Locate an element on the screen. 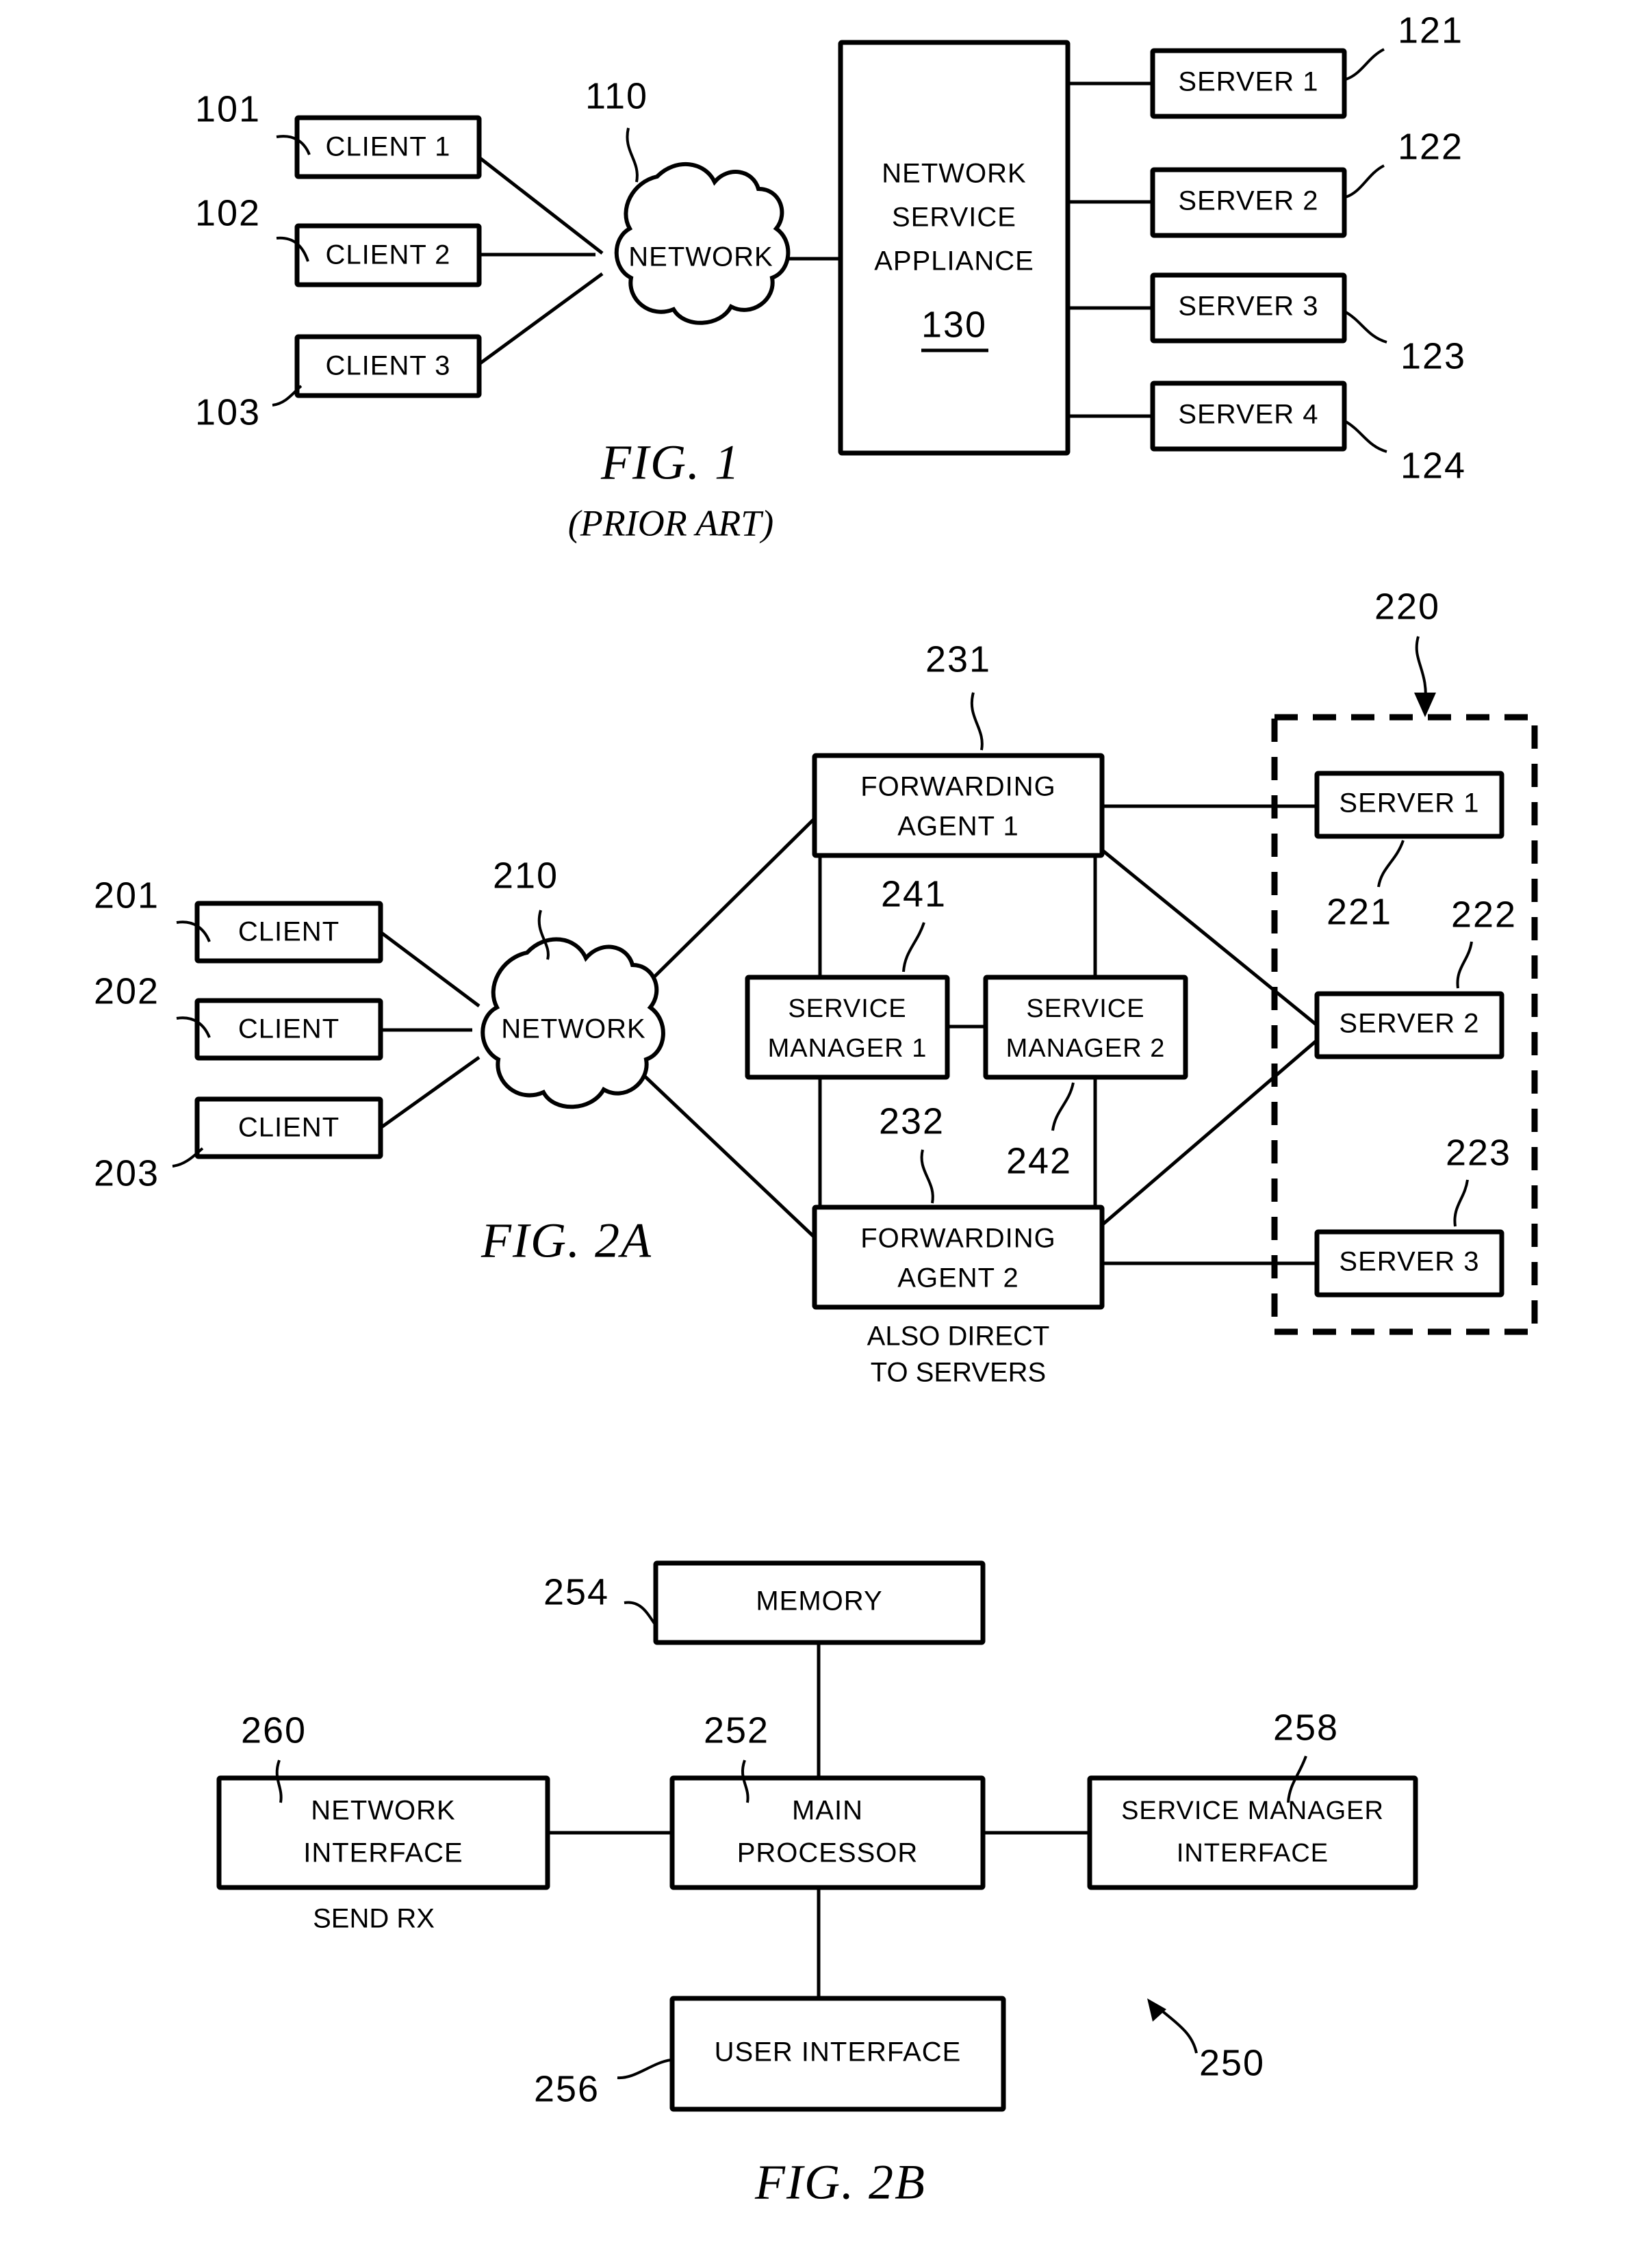 The image size is (1640, 2268). fig2b-memory-leader is located at coordinates (640, 1613).